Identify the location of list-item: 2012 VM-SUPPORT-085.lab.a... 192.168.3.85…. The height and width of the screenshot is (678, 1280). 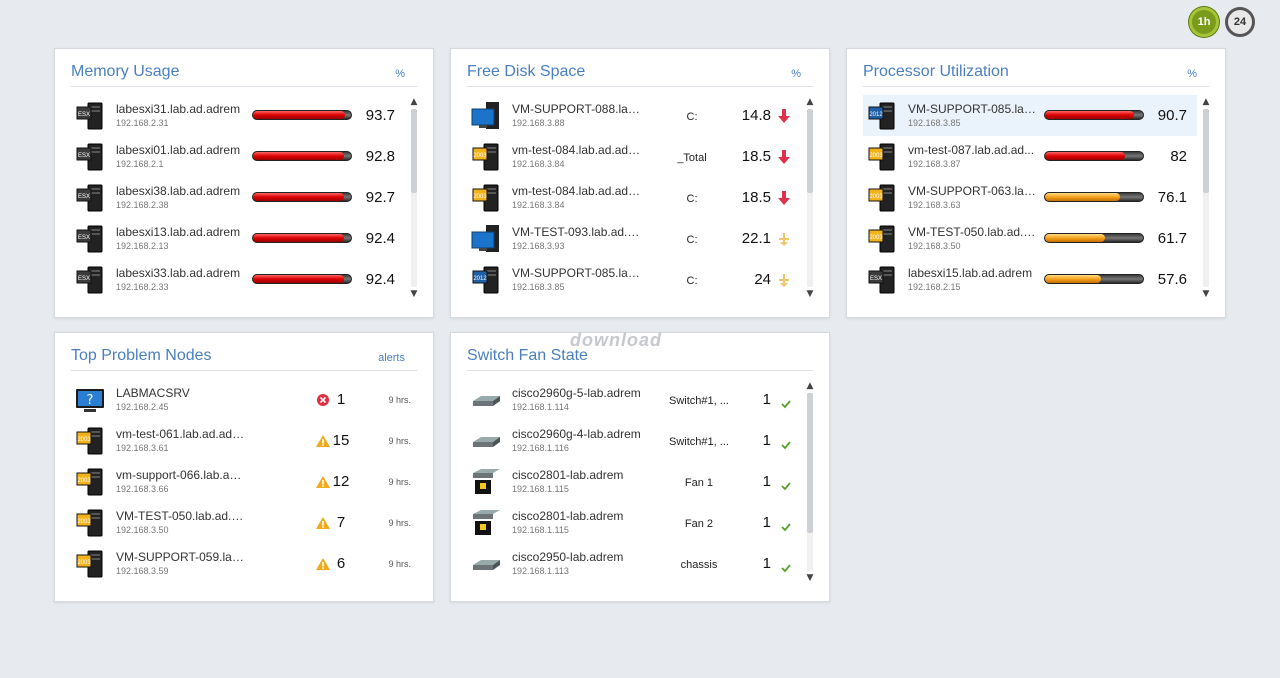
(634, 279).